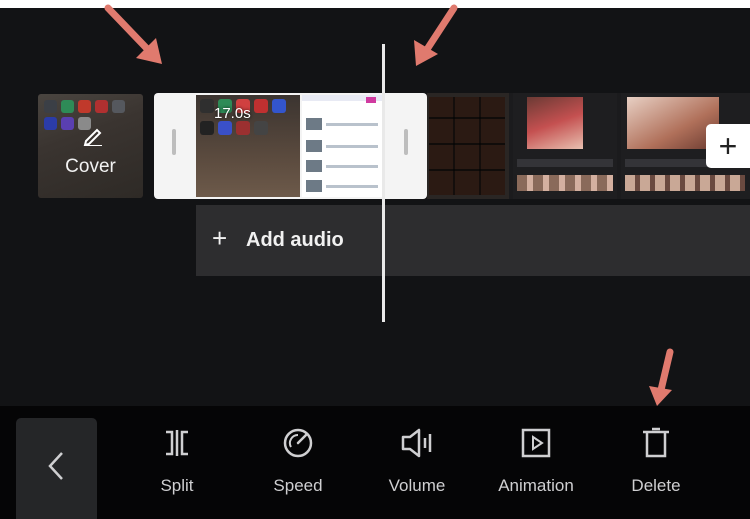 Image resolution: width=750 pixels, height=519 pixels. Describe the element at coordinates (248, 146) in the screenshot. I see `clip-frame-thumbnail: 17.0s` at that location.